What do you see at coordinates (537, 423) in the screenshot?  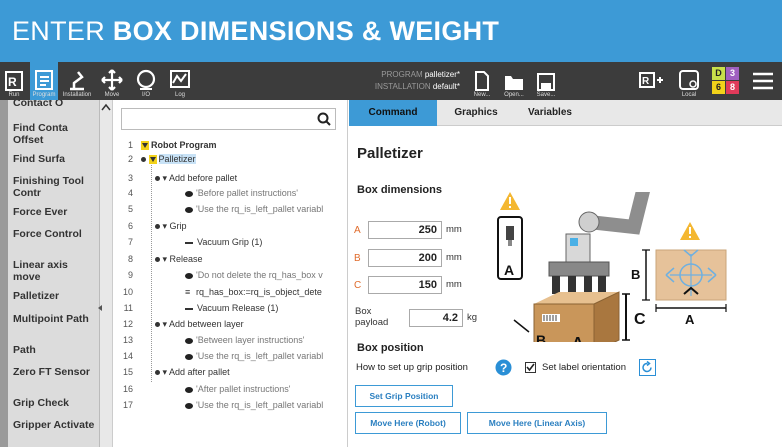 I see `move-here-linear-axis-button: Move Here (Linear Axis)` at bounding box center [537, 423].